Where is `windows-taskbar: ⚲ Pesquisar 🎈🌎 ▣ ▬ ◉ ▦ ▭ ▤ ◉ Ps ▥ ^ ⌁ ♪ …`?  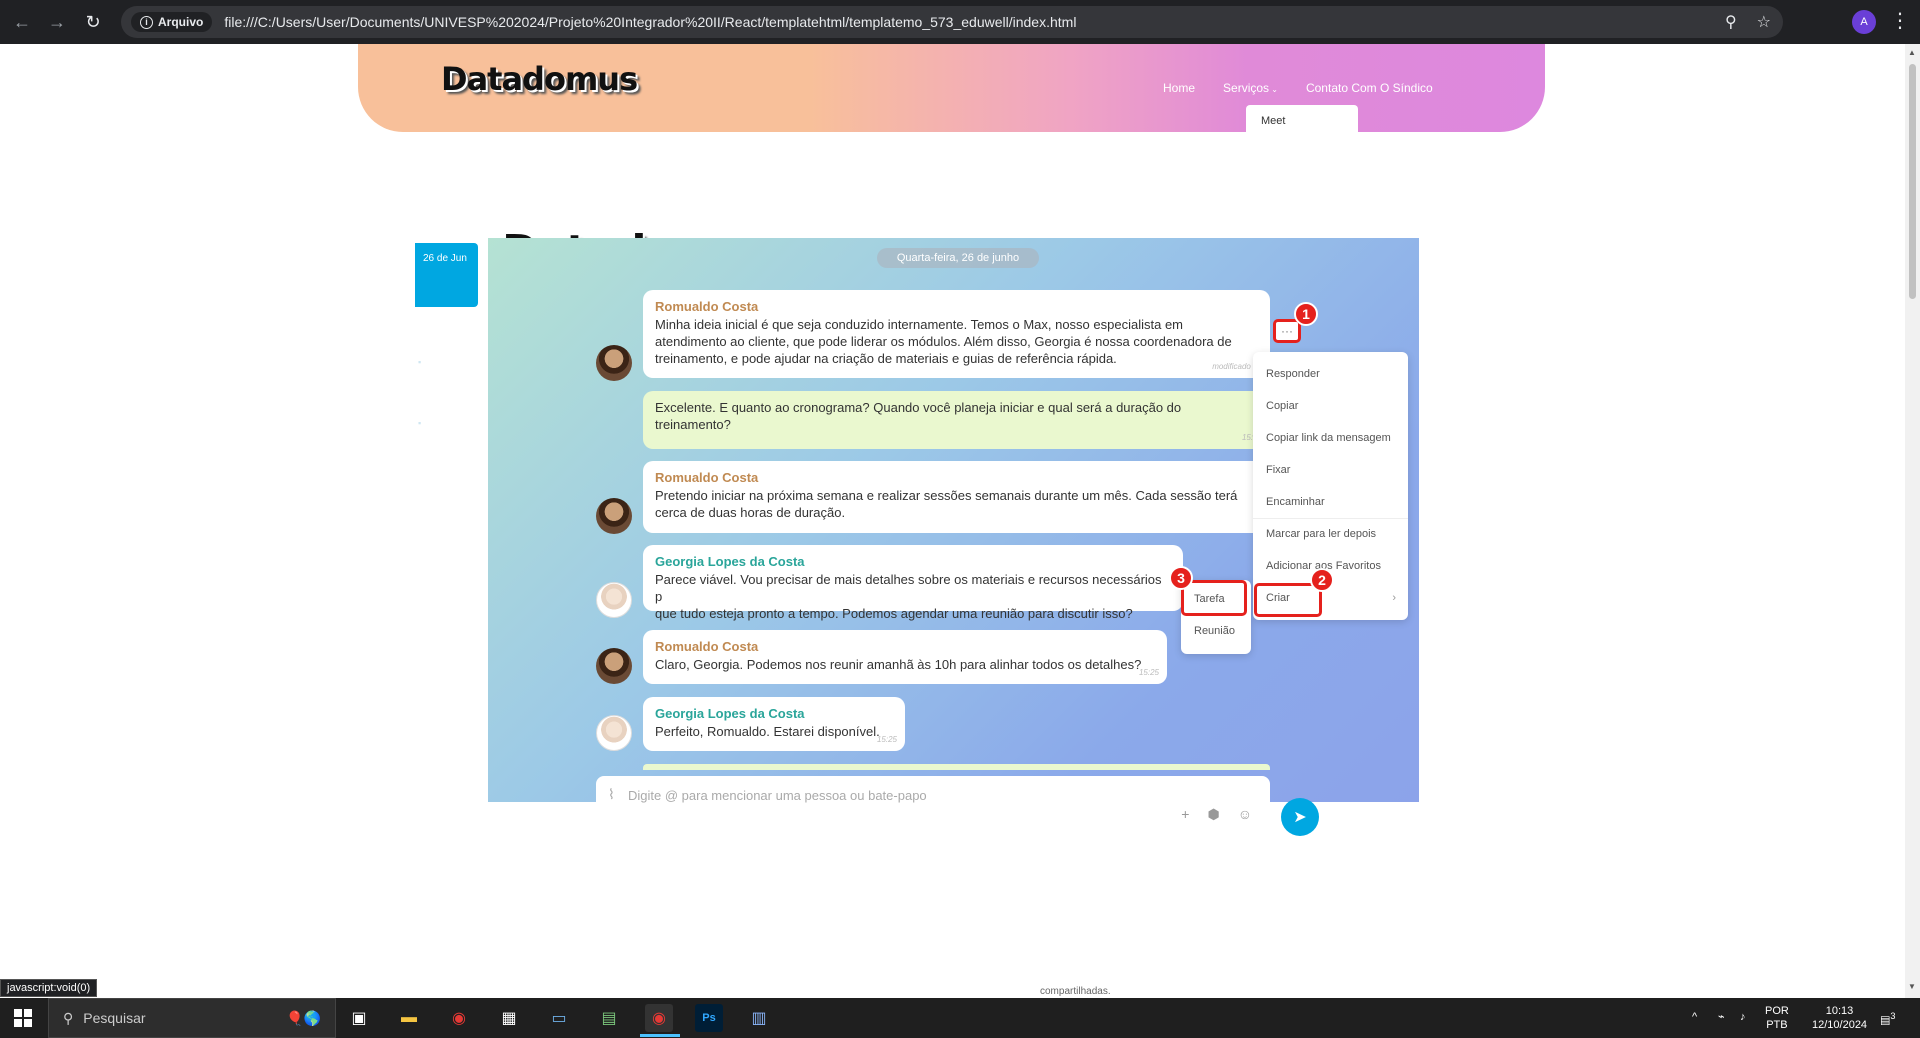
windows-taskbar: ⚲ Pesquisar 🎈🌎 ▣ ▬ ◉ ▦ ▭ ▤ ◉ Ps ▥ ^ ⌁ ♪ … is located at coordinates (960, 1018).